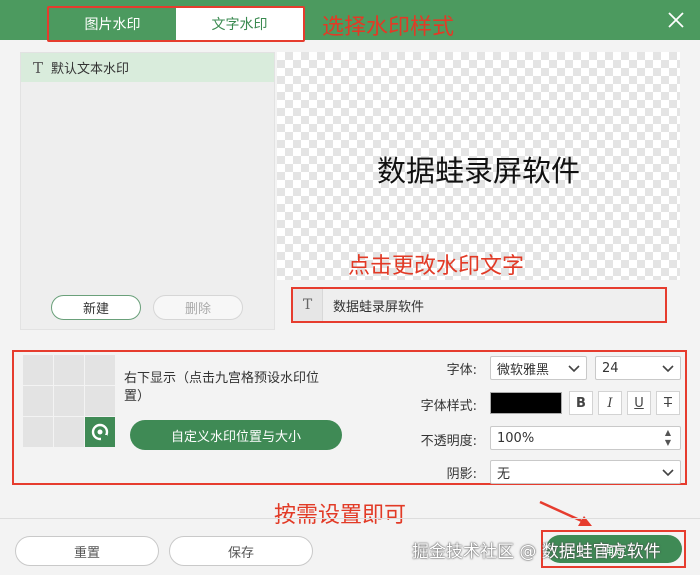  I want to click on shadow-label: 阴影:, so click(461, 474).